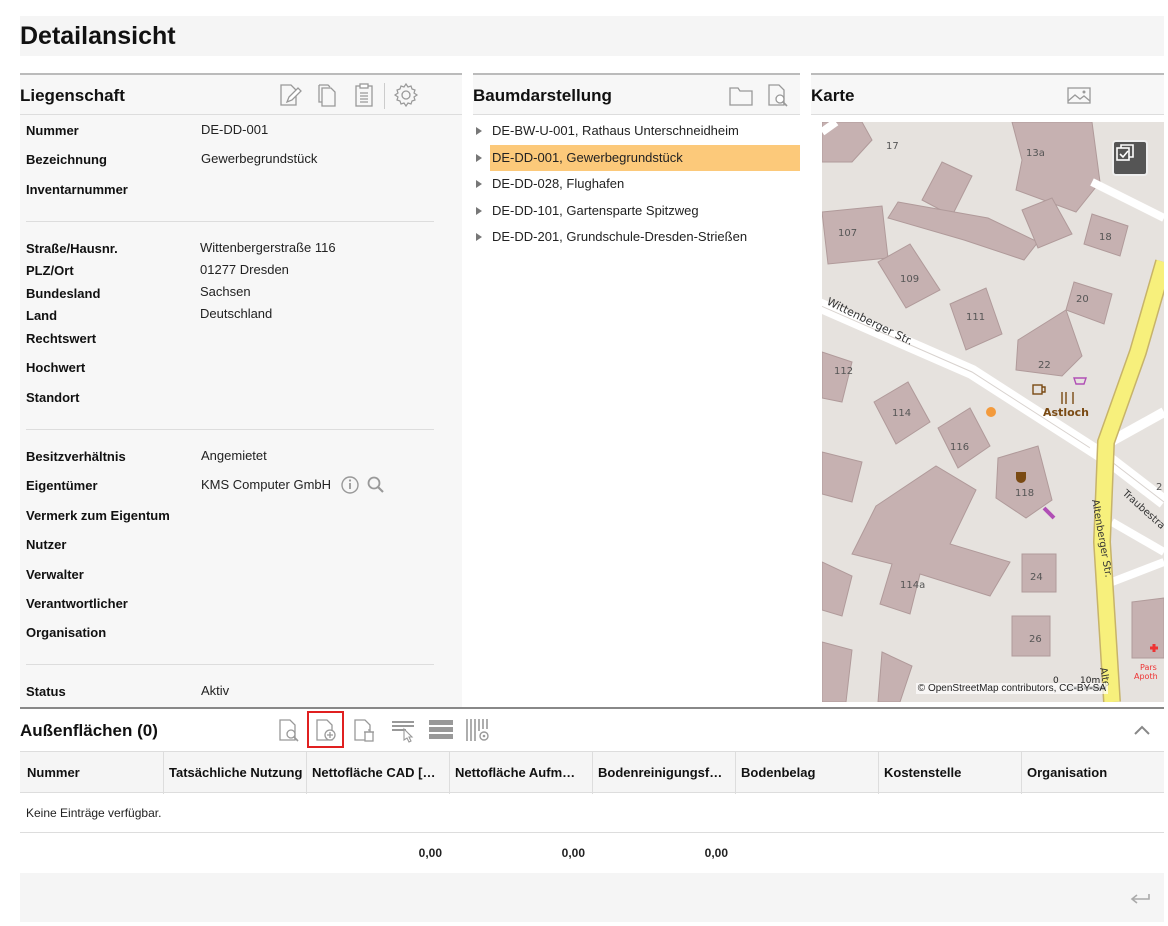 The image size is (1168, 926). I want to click on karte-title: Karte, so click(833, 95).